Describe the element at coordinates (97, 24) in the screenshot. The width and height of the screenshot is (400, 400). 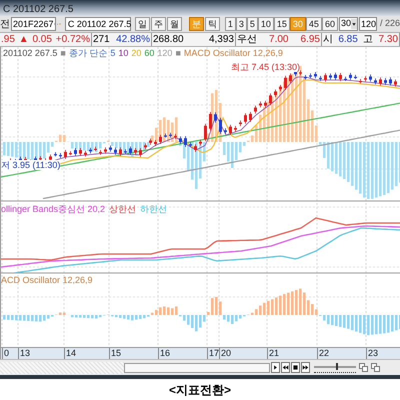
I see `symbol-field: C 201102 267.5` at that location.